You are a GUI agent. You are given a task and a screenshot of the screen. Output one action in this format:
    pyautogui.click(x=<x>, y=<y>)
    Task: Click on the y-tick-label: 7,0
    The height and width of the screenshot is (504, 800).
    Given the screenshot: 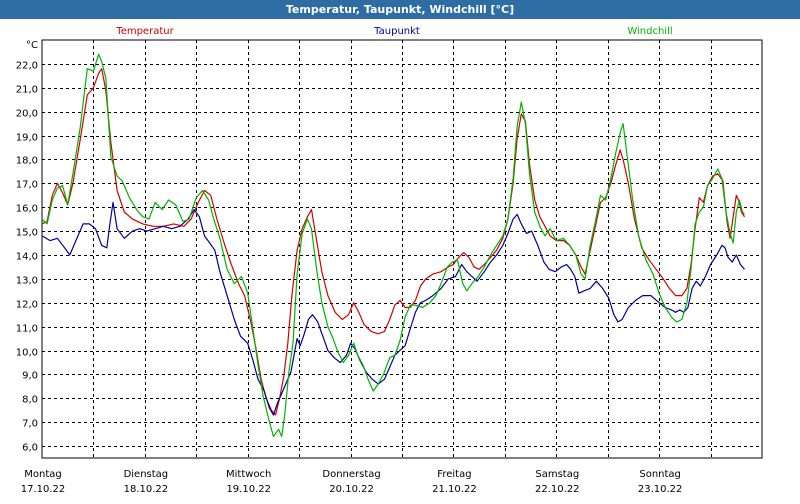 What is the action you would take?
    pyautogui.click(x=30, y=424)
    